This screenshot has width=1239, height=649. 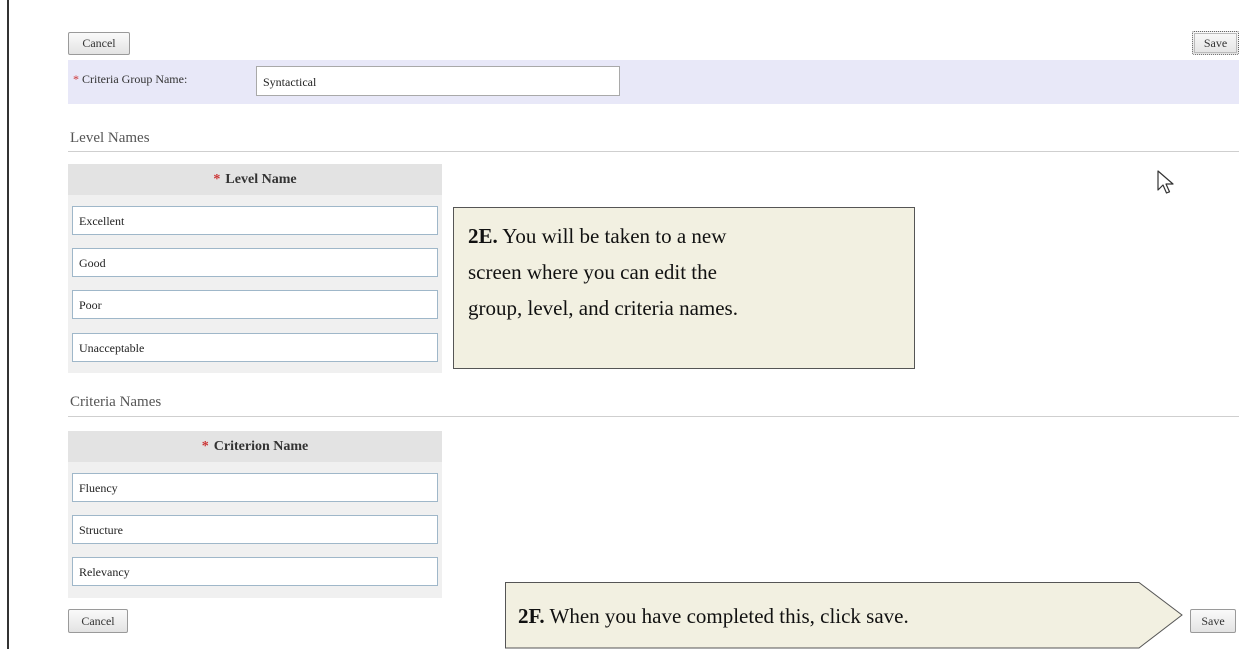 What do you see at coordinates (255, 220) in the screenshot?
I see `level-name-input-excellent: Excellent` at bounding box center [255, 220].